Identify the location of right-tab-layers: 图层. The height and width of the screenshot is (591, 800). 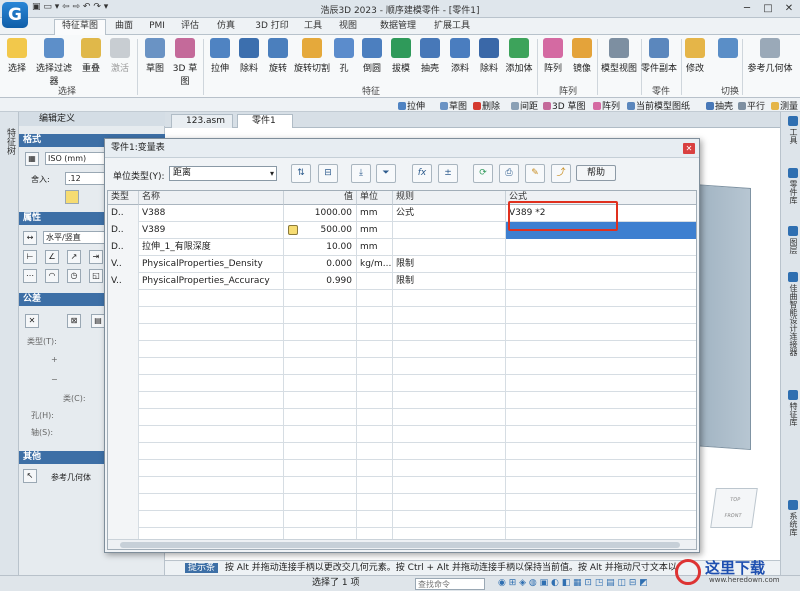
(791, 240).